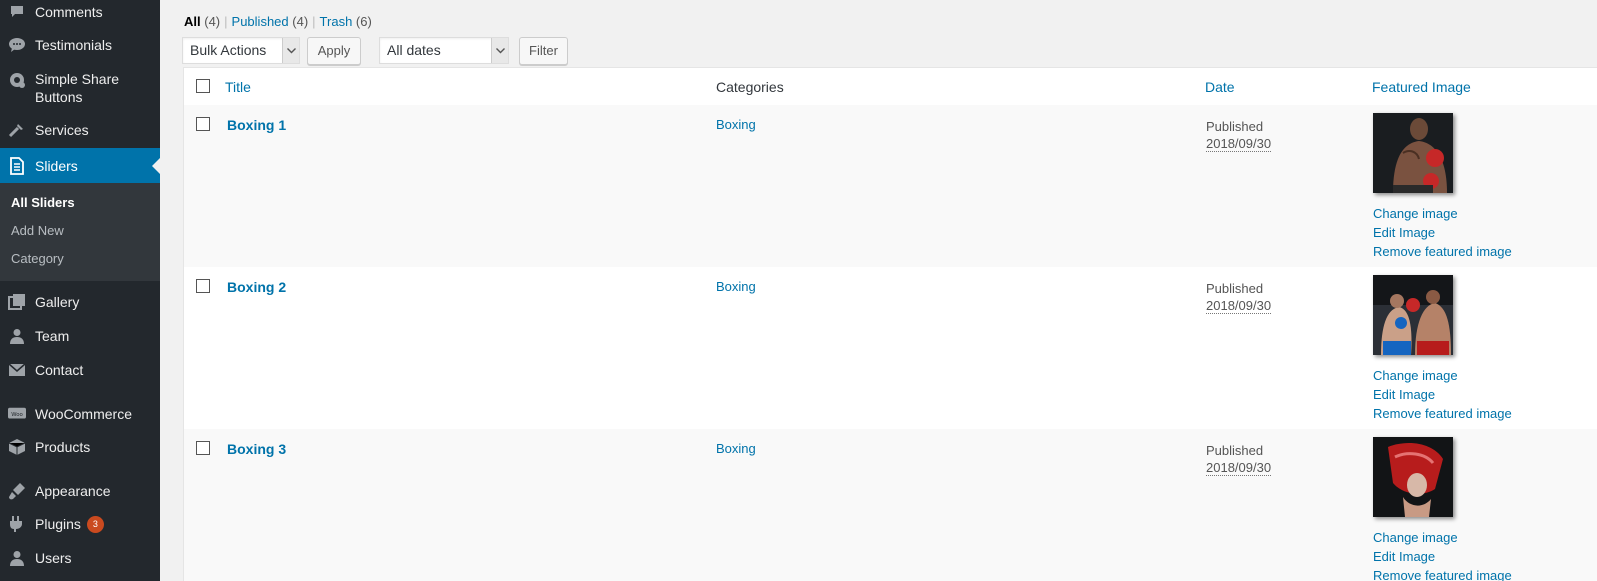  I want to click on menu-testimonials: Testimonials, so click(80, 45).